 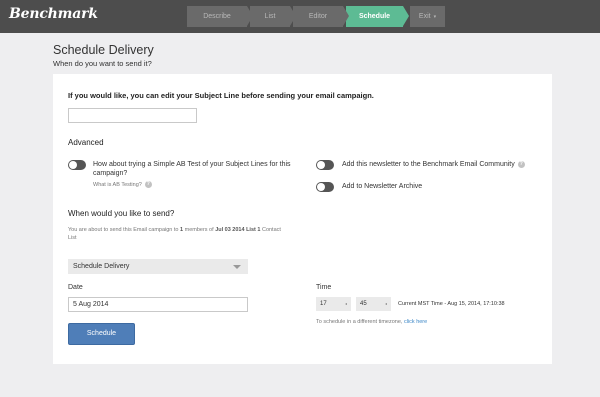 I want to click on archive-toggle, so click(x=325, y=187).